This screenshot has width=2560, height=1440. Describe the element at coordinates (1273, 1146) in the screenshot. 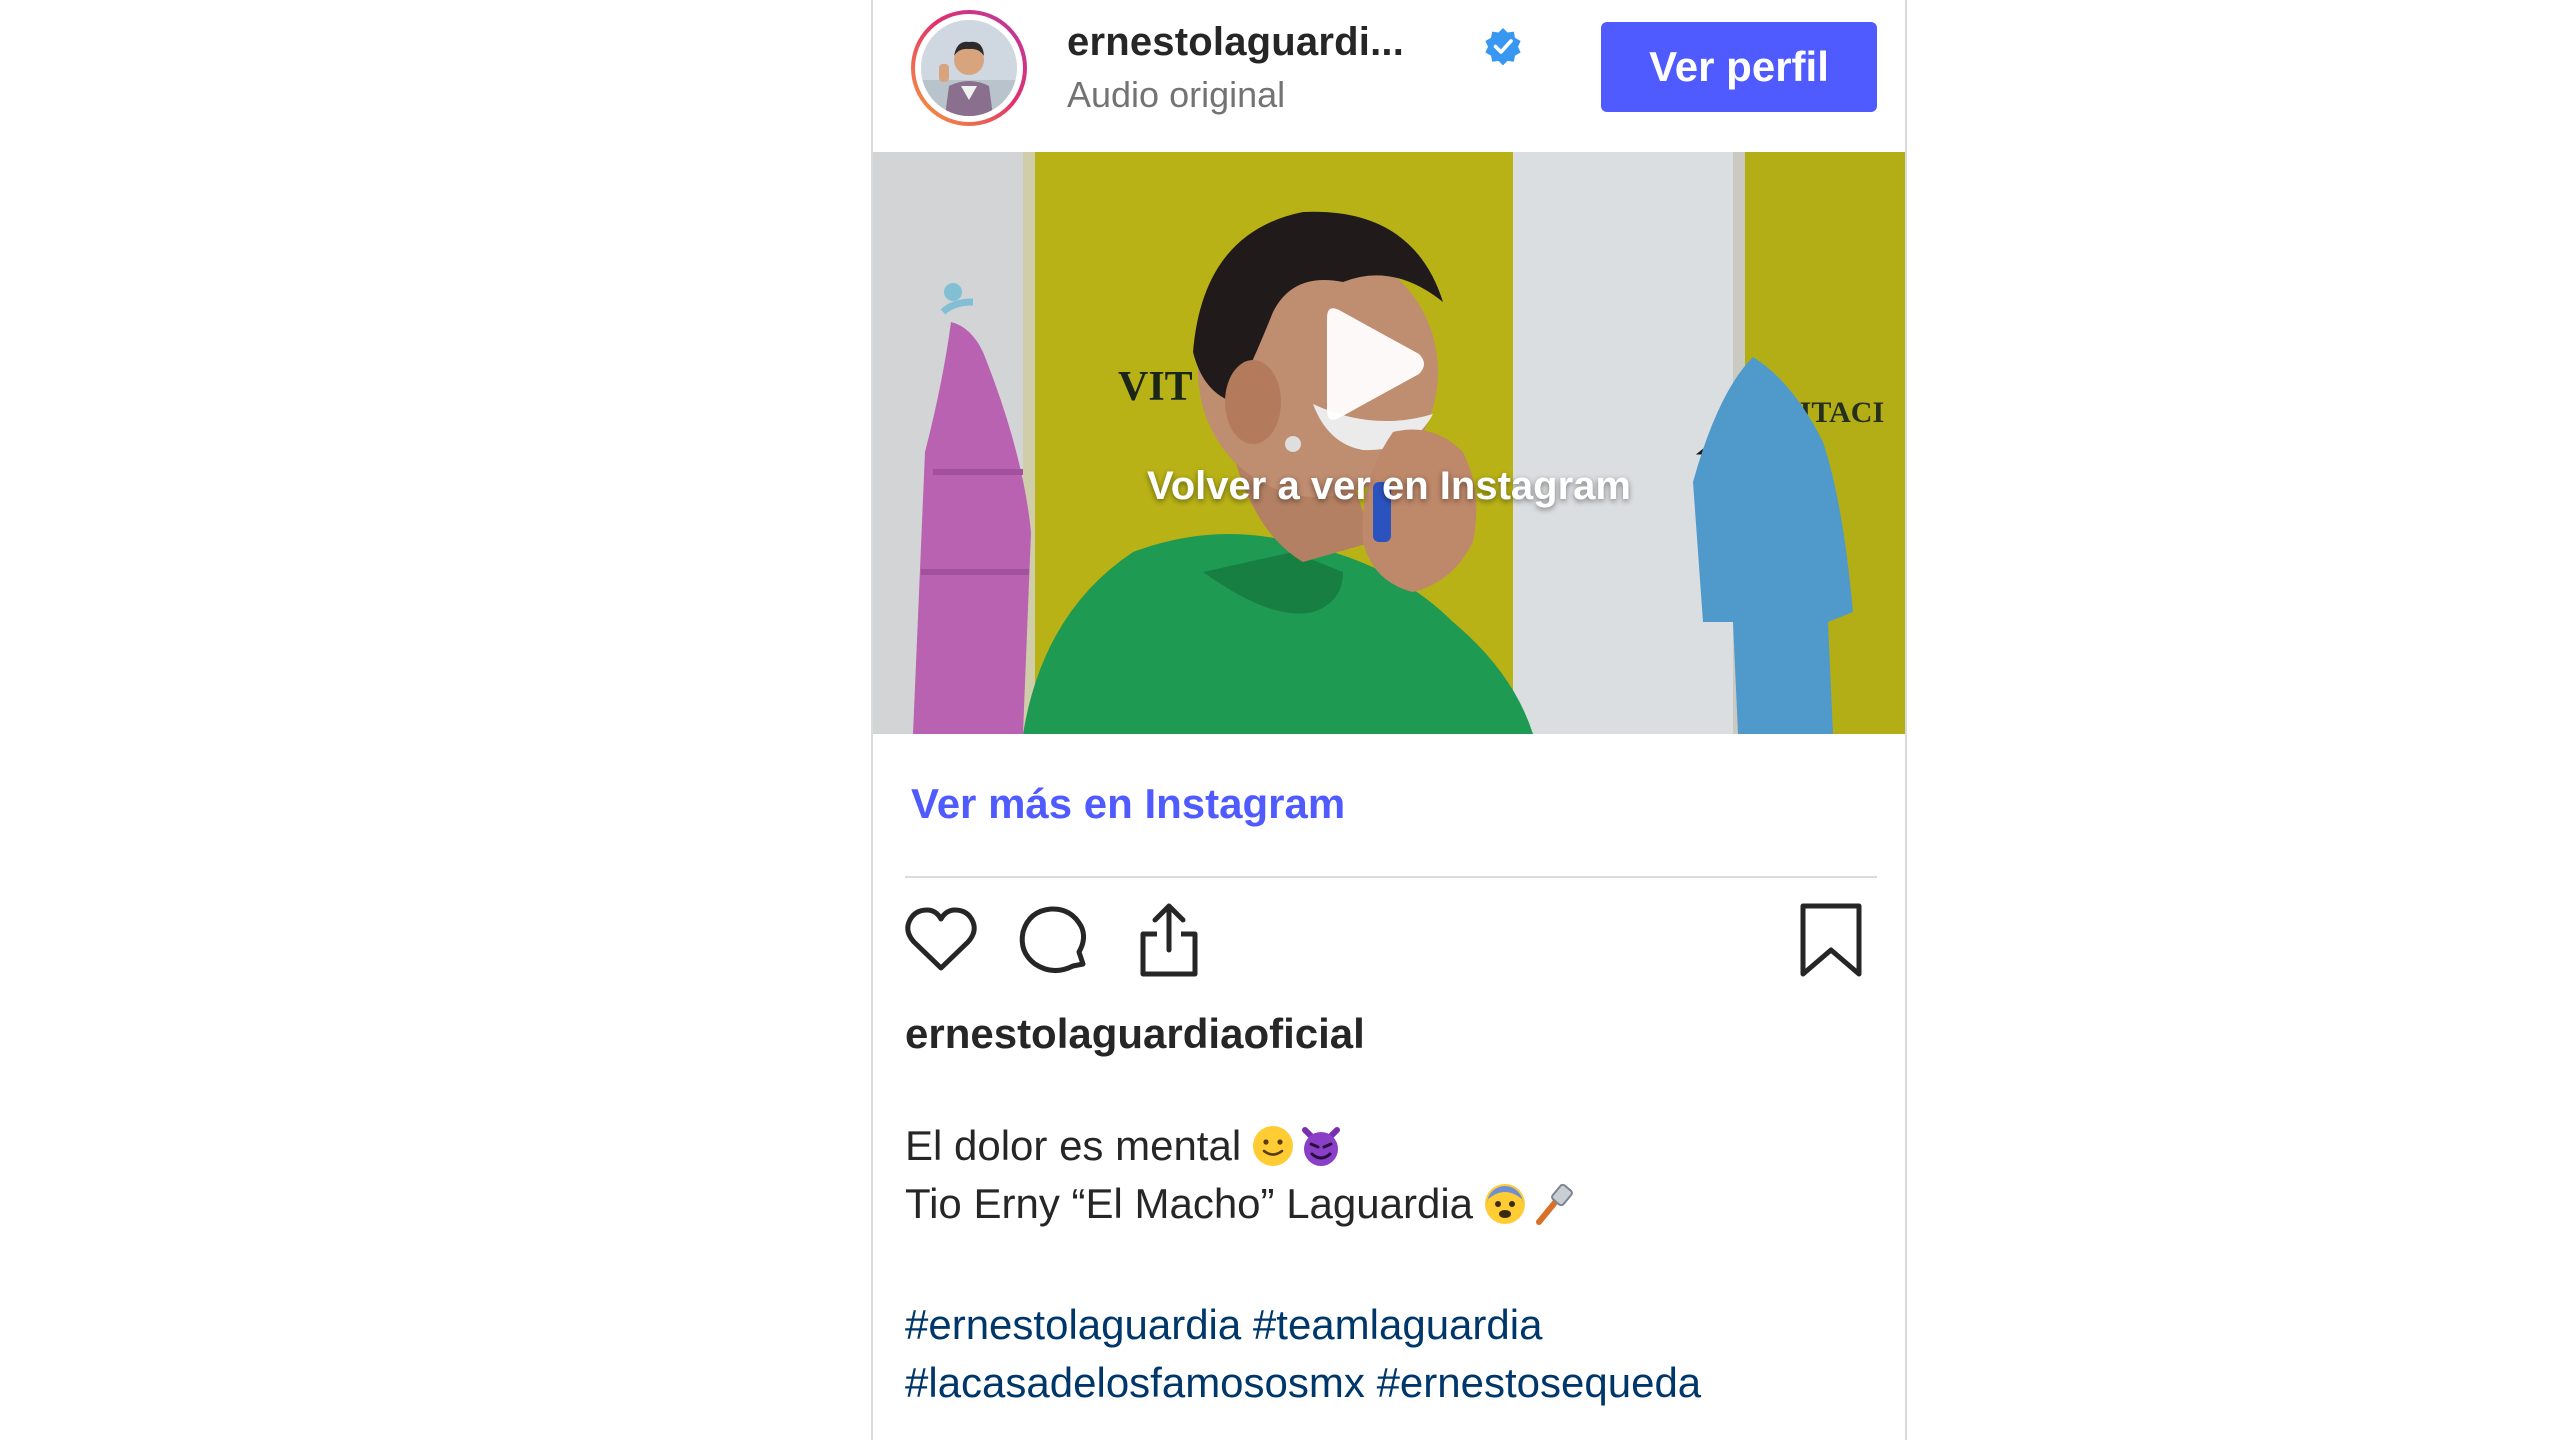

I see `slightly-smiling-face-icon` at that location.